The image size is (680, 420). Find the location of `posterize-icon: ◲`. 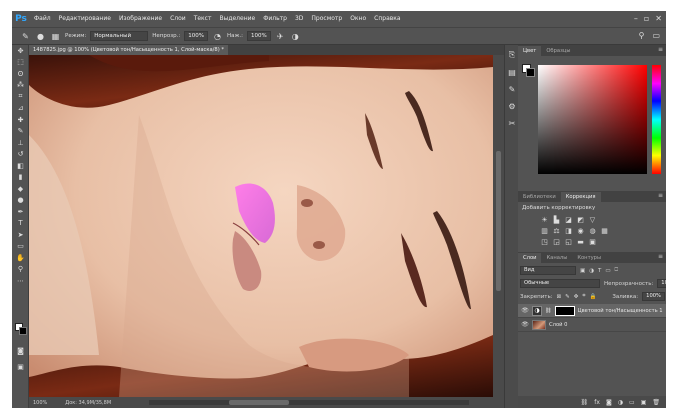

posterize-icon: ◲ is located at coordinates (556, 241).